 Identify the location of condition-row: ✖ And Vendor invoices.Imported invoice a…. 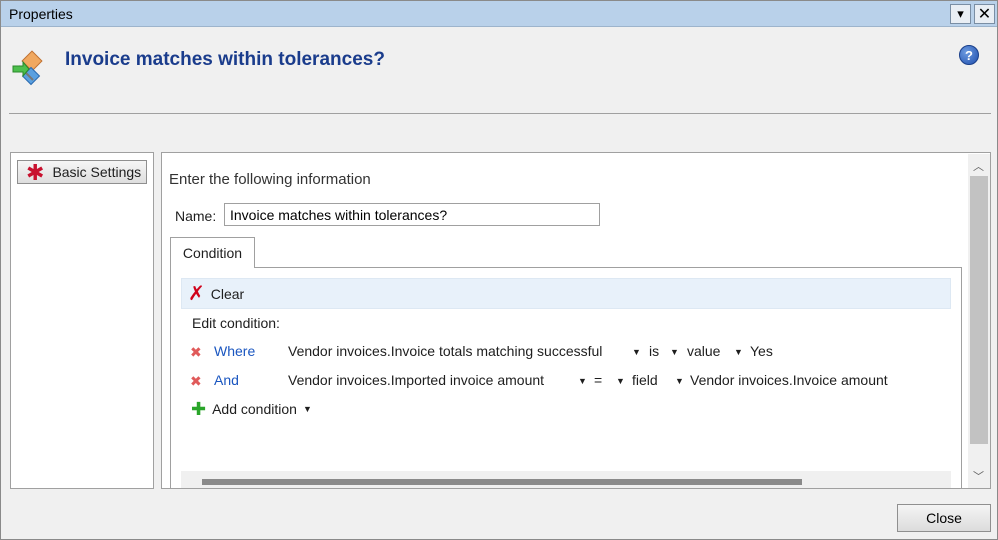
(569, 382).